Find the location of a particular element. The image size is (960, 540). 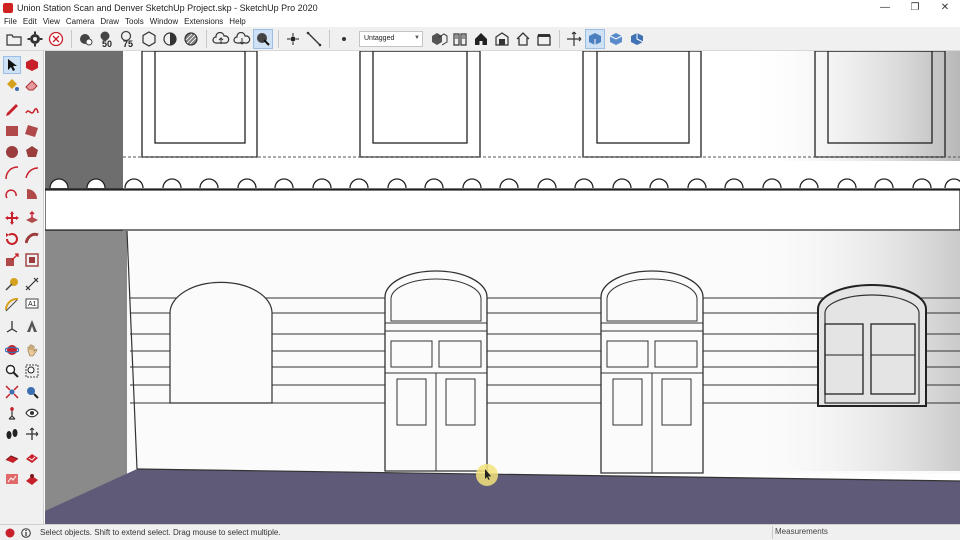

text-tool-icon: A1 is located at coordinates (32, 305).